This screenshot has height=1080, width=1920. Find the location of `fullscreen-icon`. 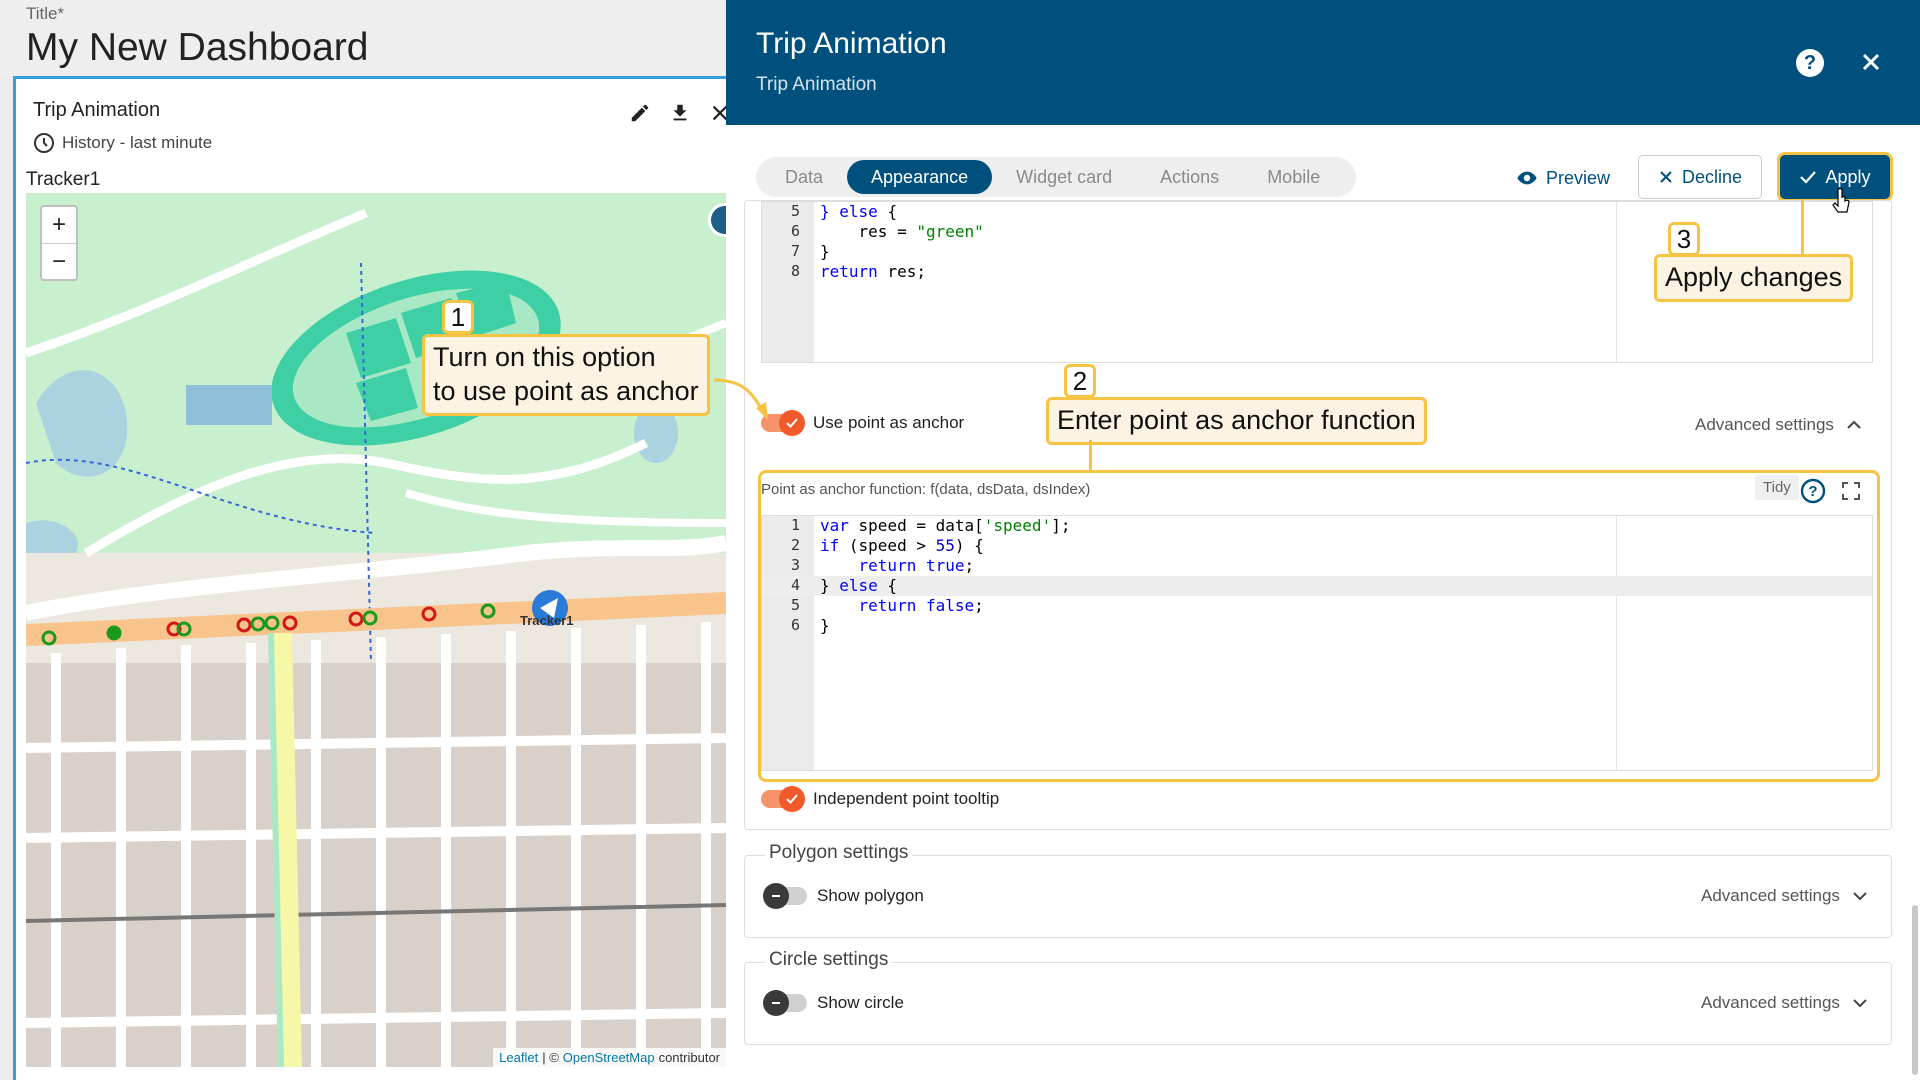

fullscreen-icon is located at coordinates (1851, 491).